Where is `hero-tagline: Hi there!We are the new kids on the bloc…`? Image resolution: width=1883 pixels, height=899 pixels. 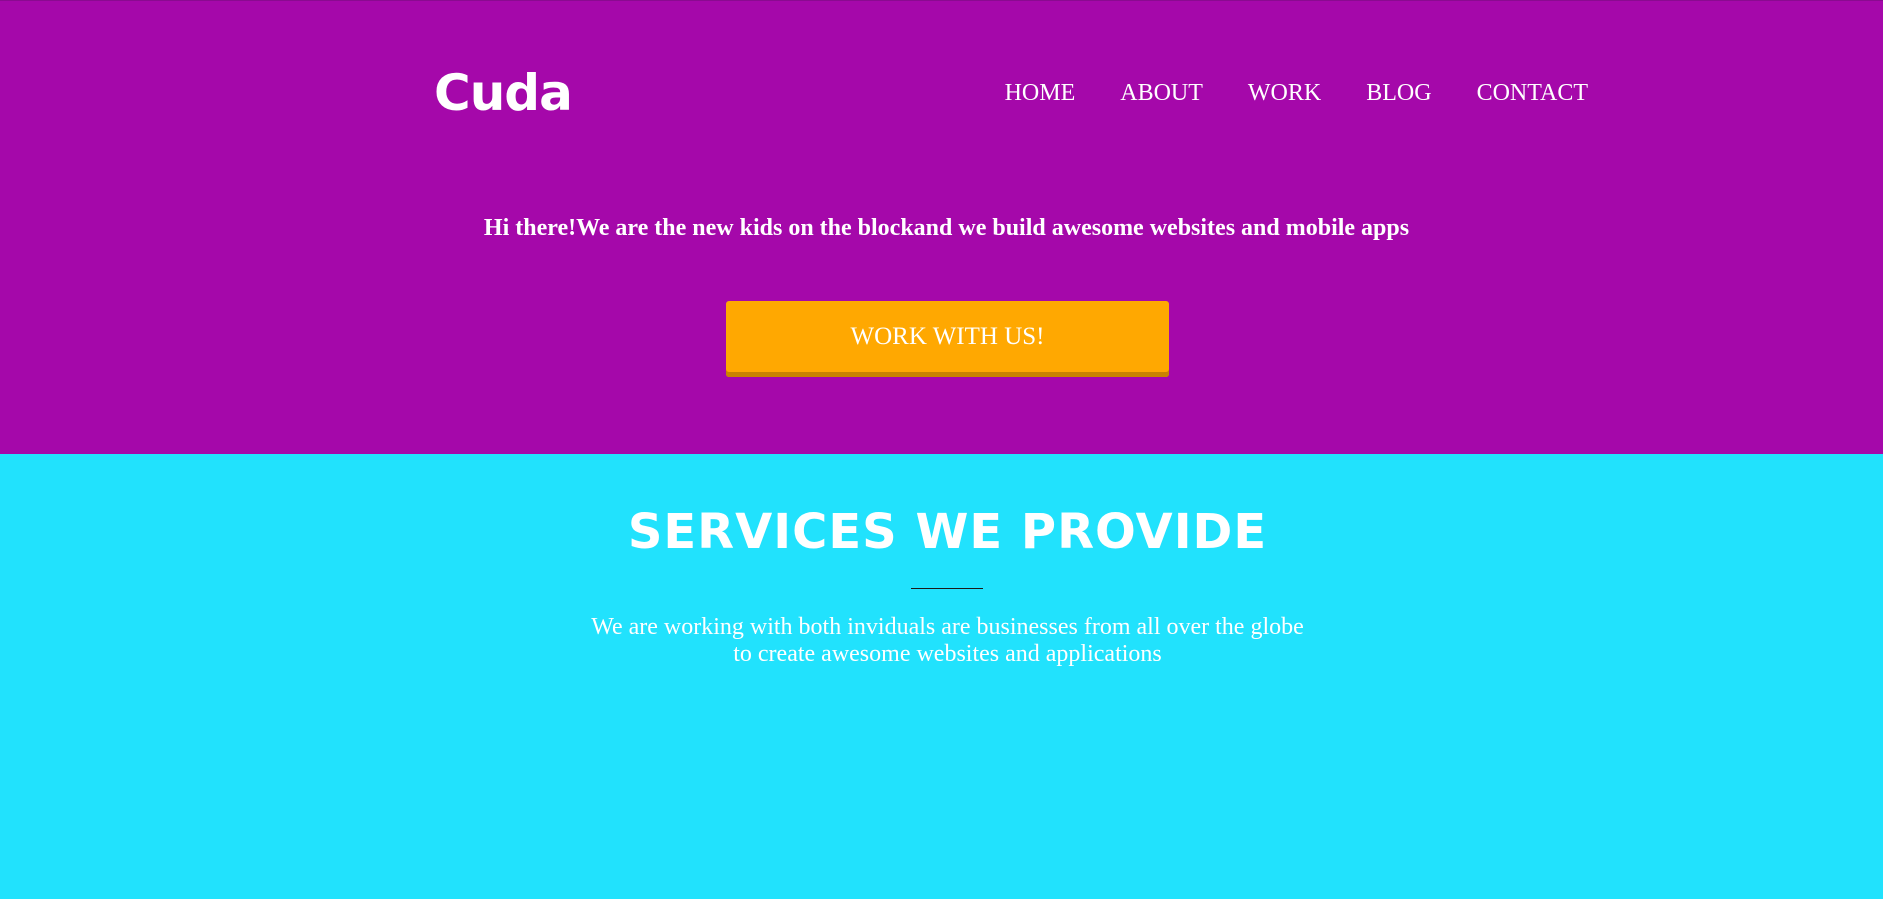
hero-tagline: Hi there!We are the new kids on the bloc… is located at coordinates (946, 228).